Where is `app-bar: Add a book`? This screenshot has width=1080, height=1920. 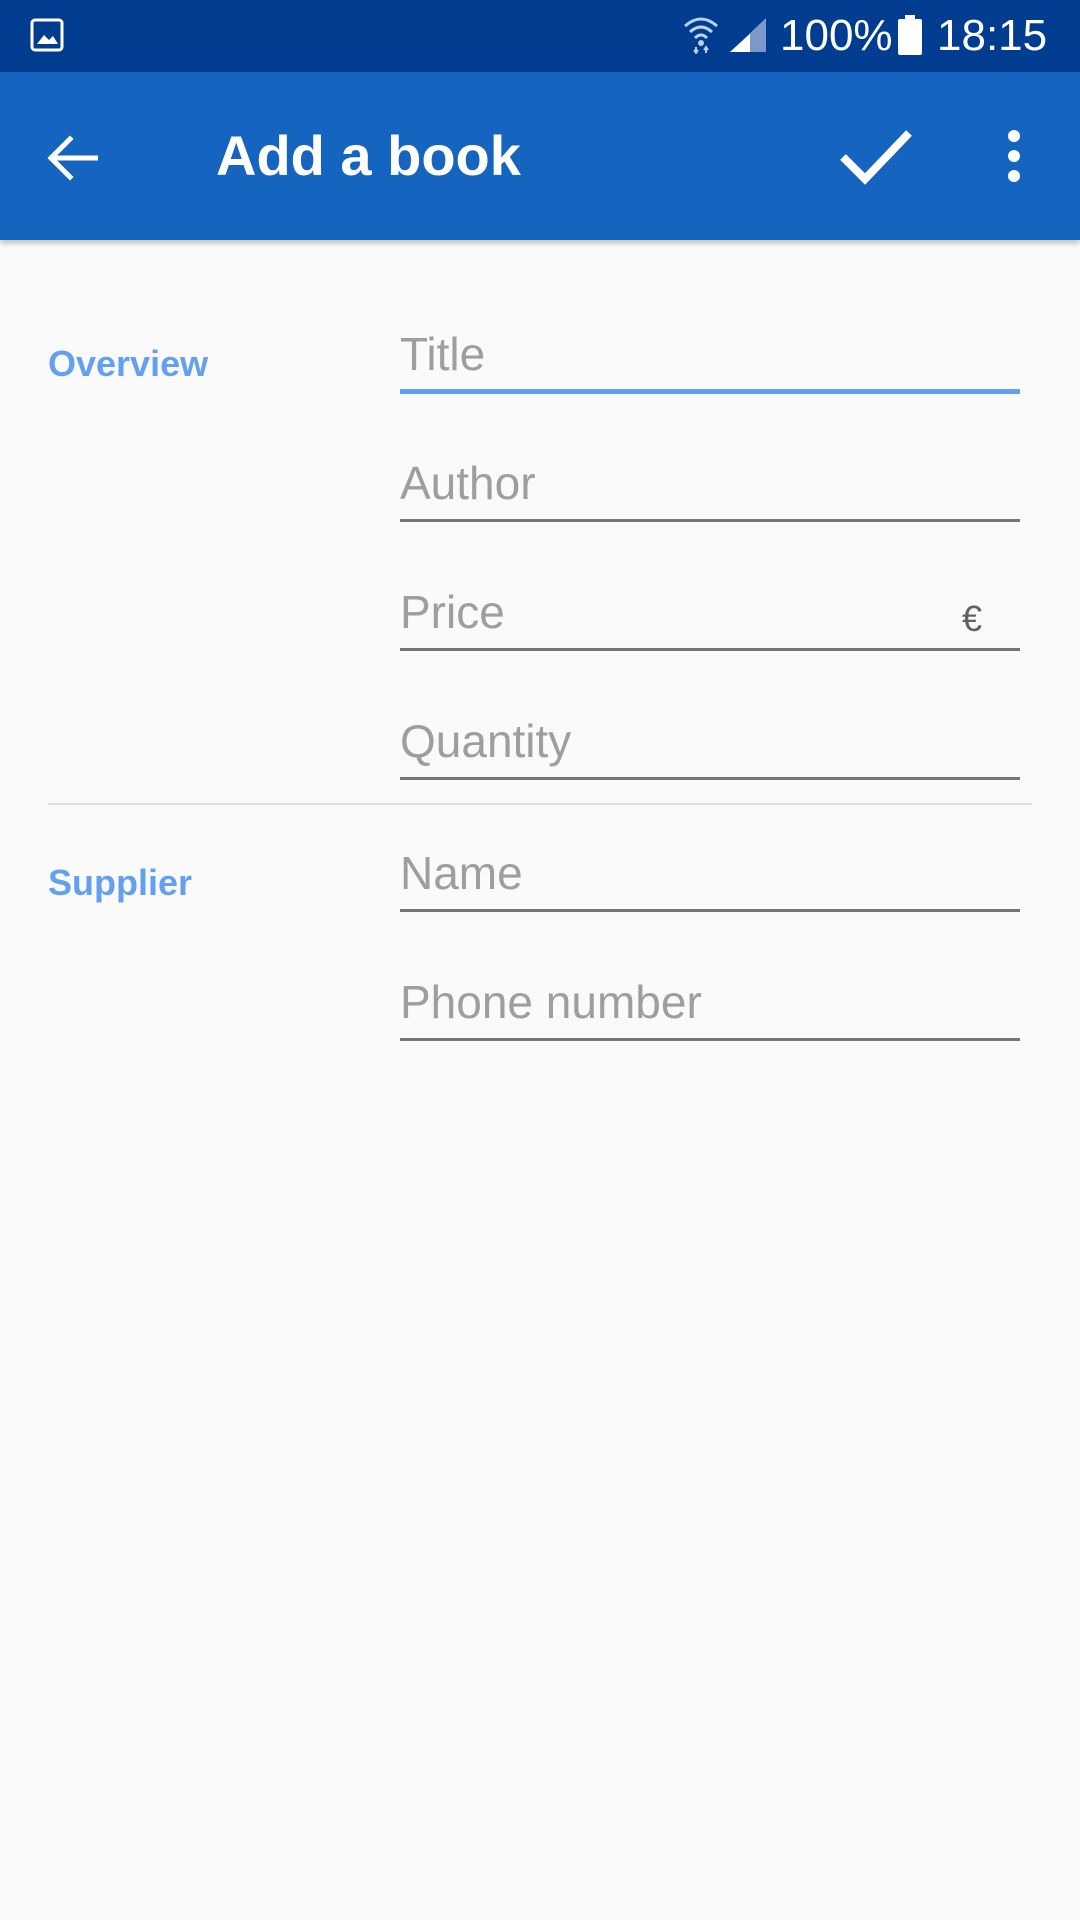 app-bar: Add a book is located at coordinates (540, 156).